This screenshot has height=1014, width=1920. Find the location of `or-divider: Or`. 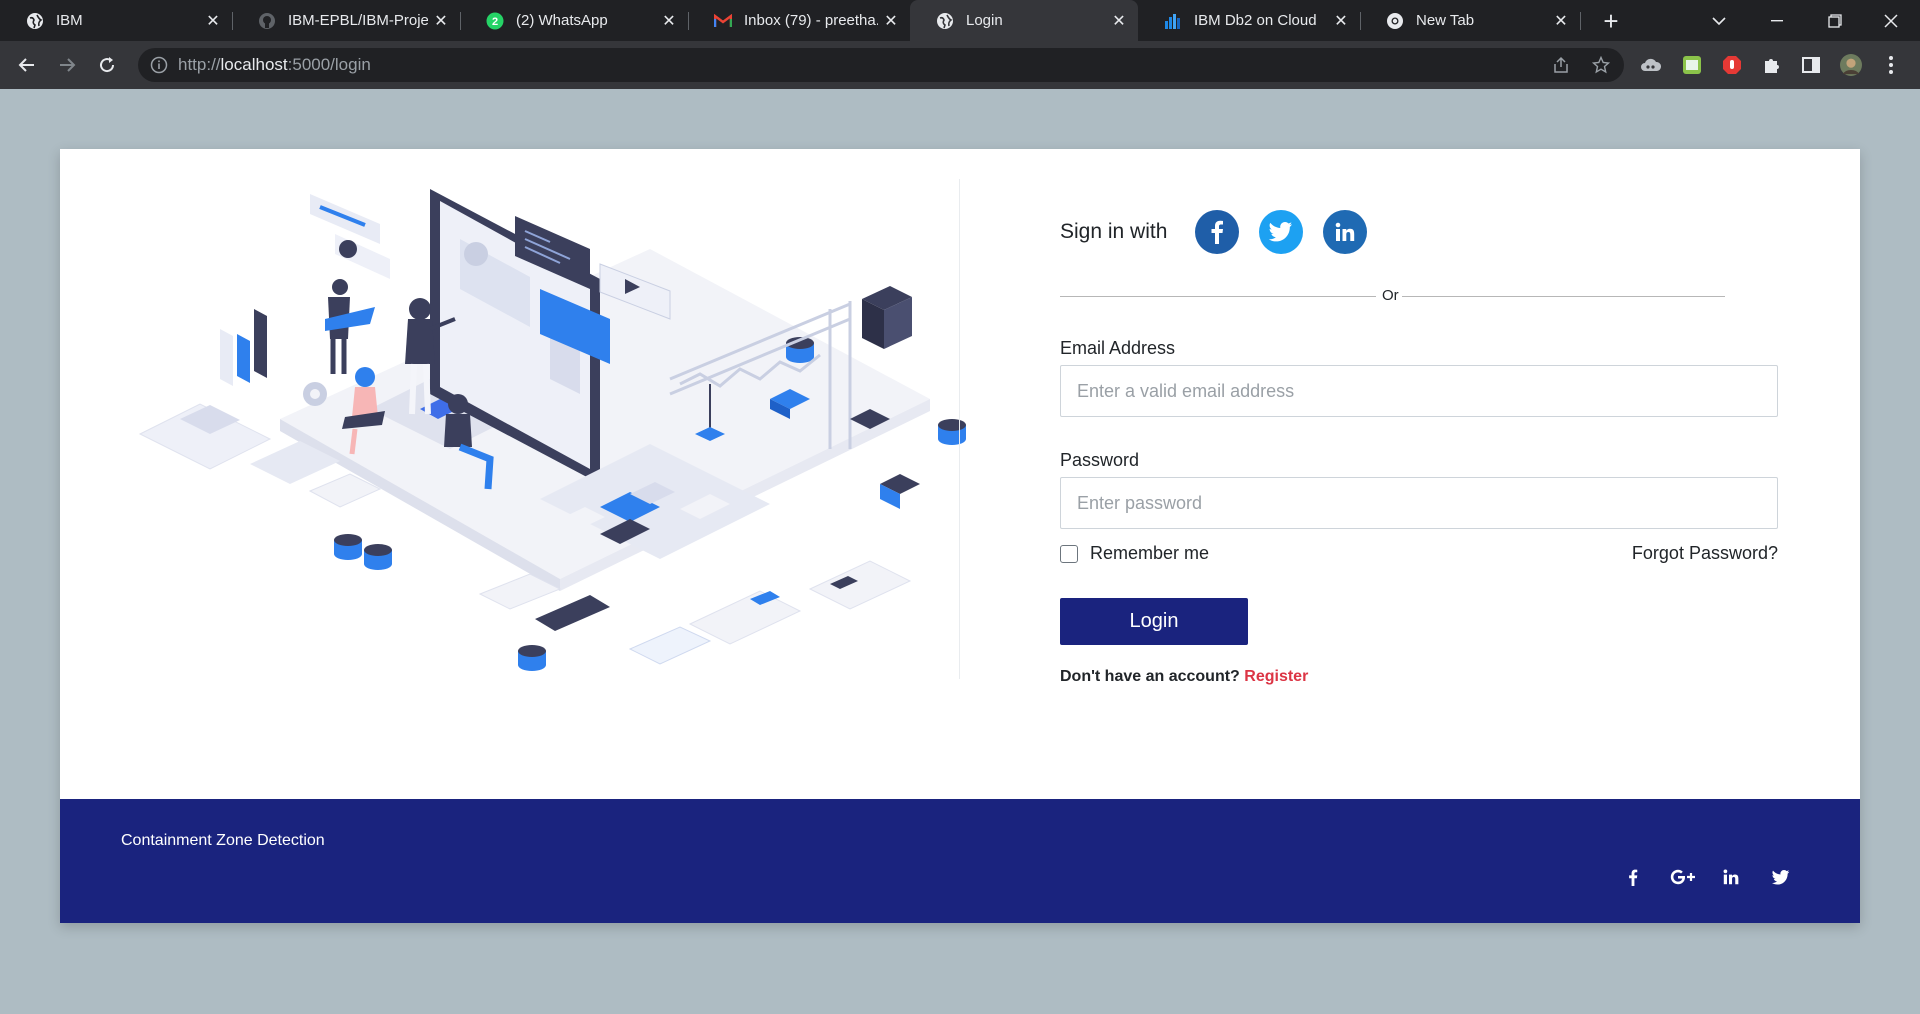

or-divider: Or is located at coordinates (1392, 296).